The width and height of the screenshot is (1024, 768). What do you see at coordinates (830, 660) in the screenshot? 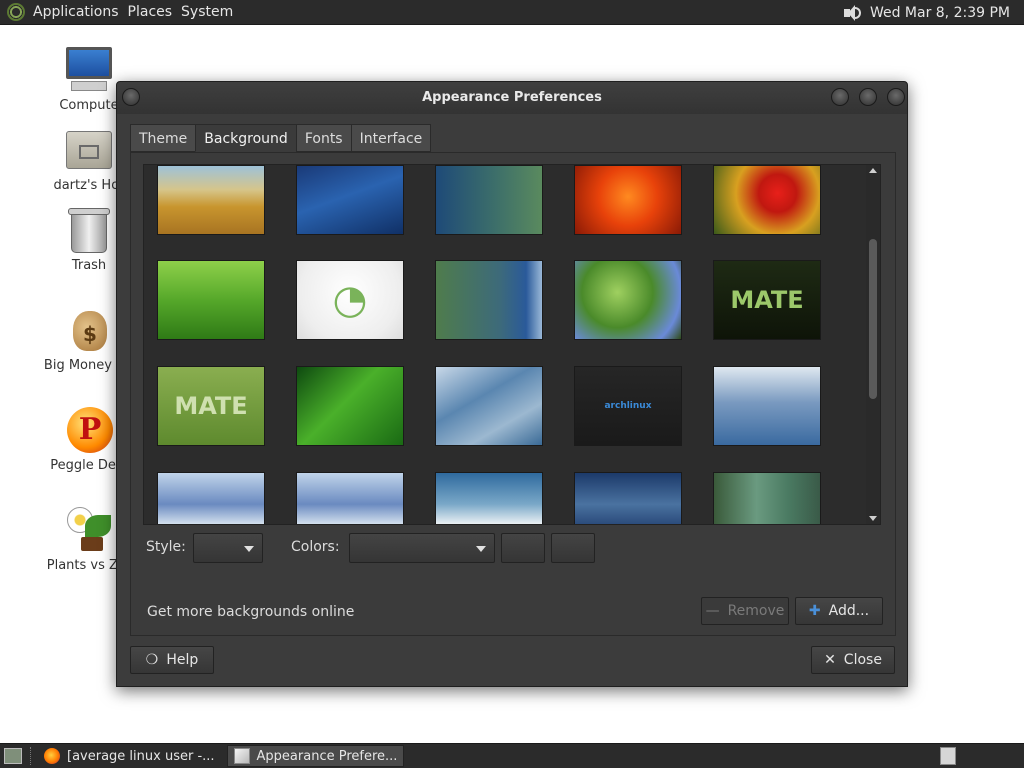
I see `close-icon: ✕` at bounding box center [830, 660].